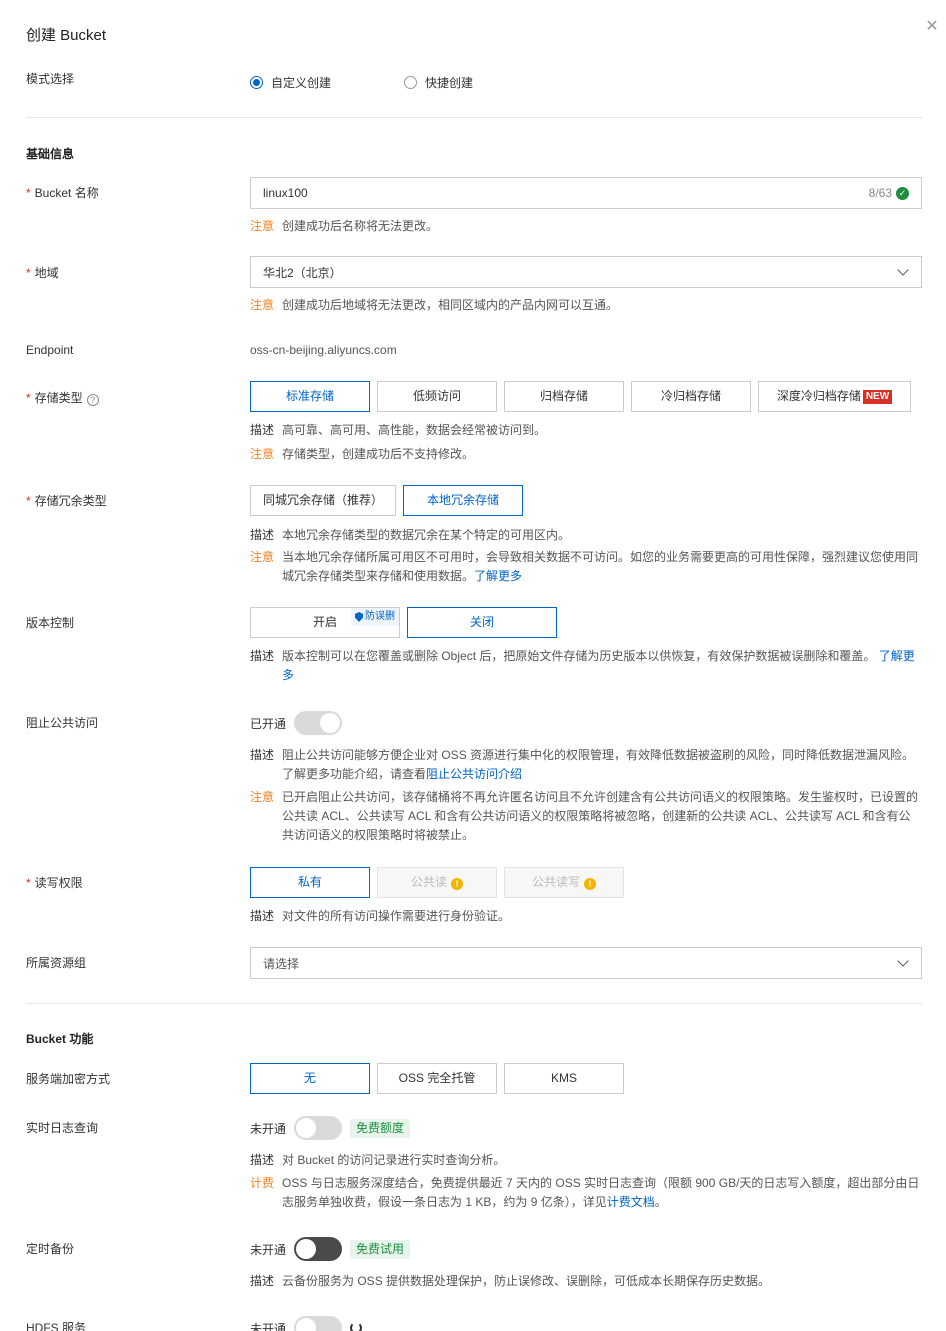  Describe the element at coordinates (56, 963) in the screenshot. I see `resource-group-label: 所属资源组` at that location.